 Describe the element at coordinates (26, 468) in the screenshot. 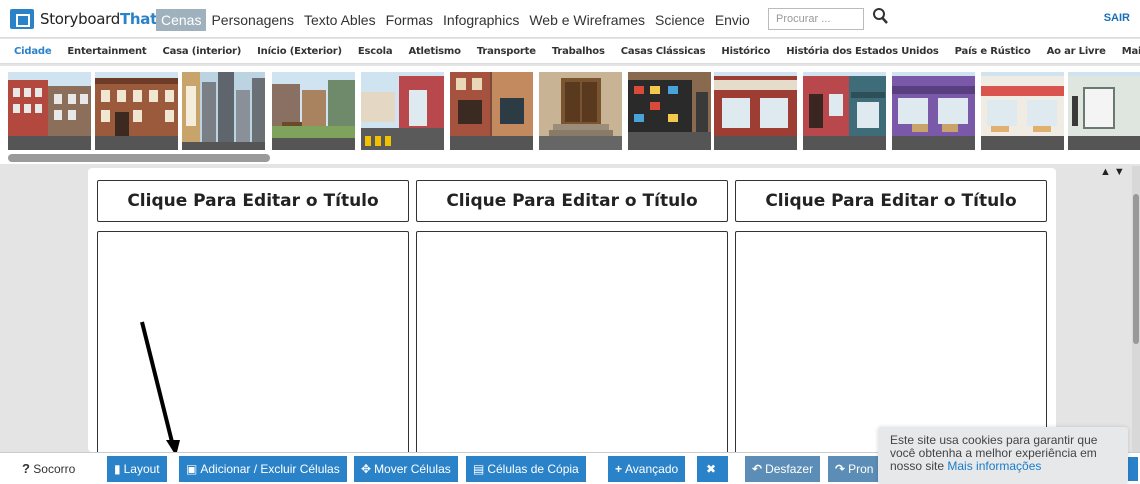

I see `question-icon: ?` at that location.